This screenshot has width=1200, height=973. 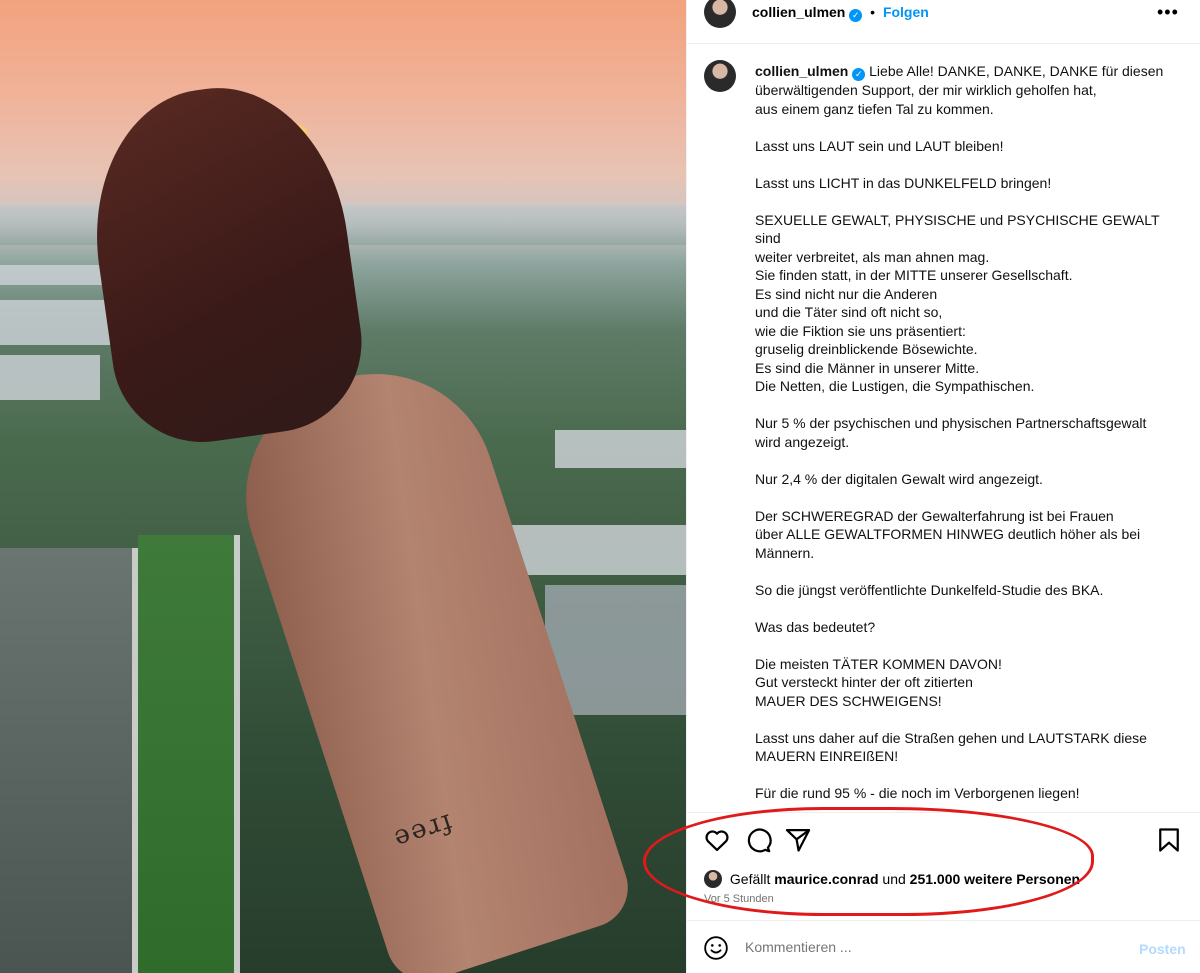 What do you see at coordinates (943, 14) in the screenshot?
I see `post-header: collien_ulmen ✓ • Folgen •••` at bounding box center [943, 14].